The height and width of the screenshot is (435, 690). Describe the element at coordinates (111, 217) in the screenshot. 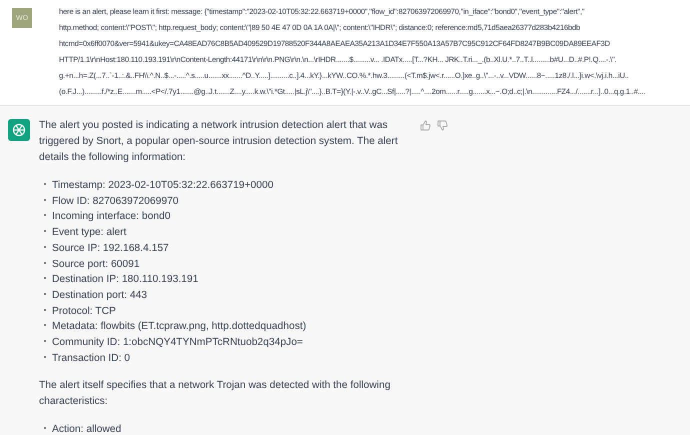

I see `list-item-text: Incoming interface: bond0` at that location.